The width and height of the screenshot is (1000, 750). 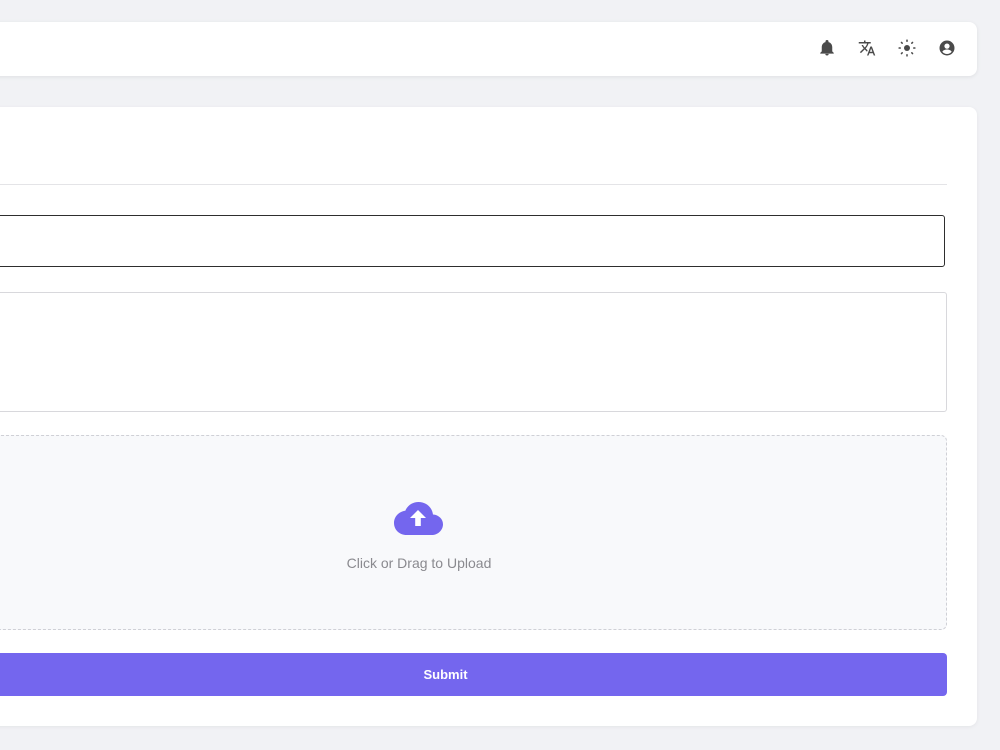 I want to click on submit-label: Submit, so click(x=445, y=674).